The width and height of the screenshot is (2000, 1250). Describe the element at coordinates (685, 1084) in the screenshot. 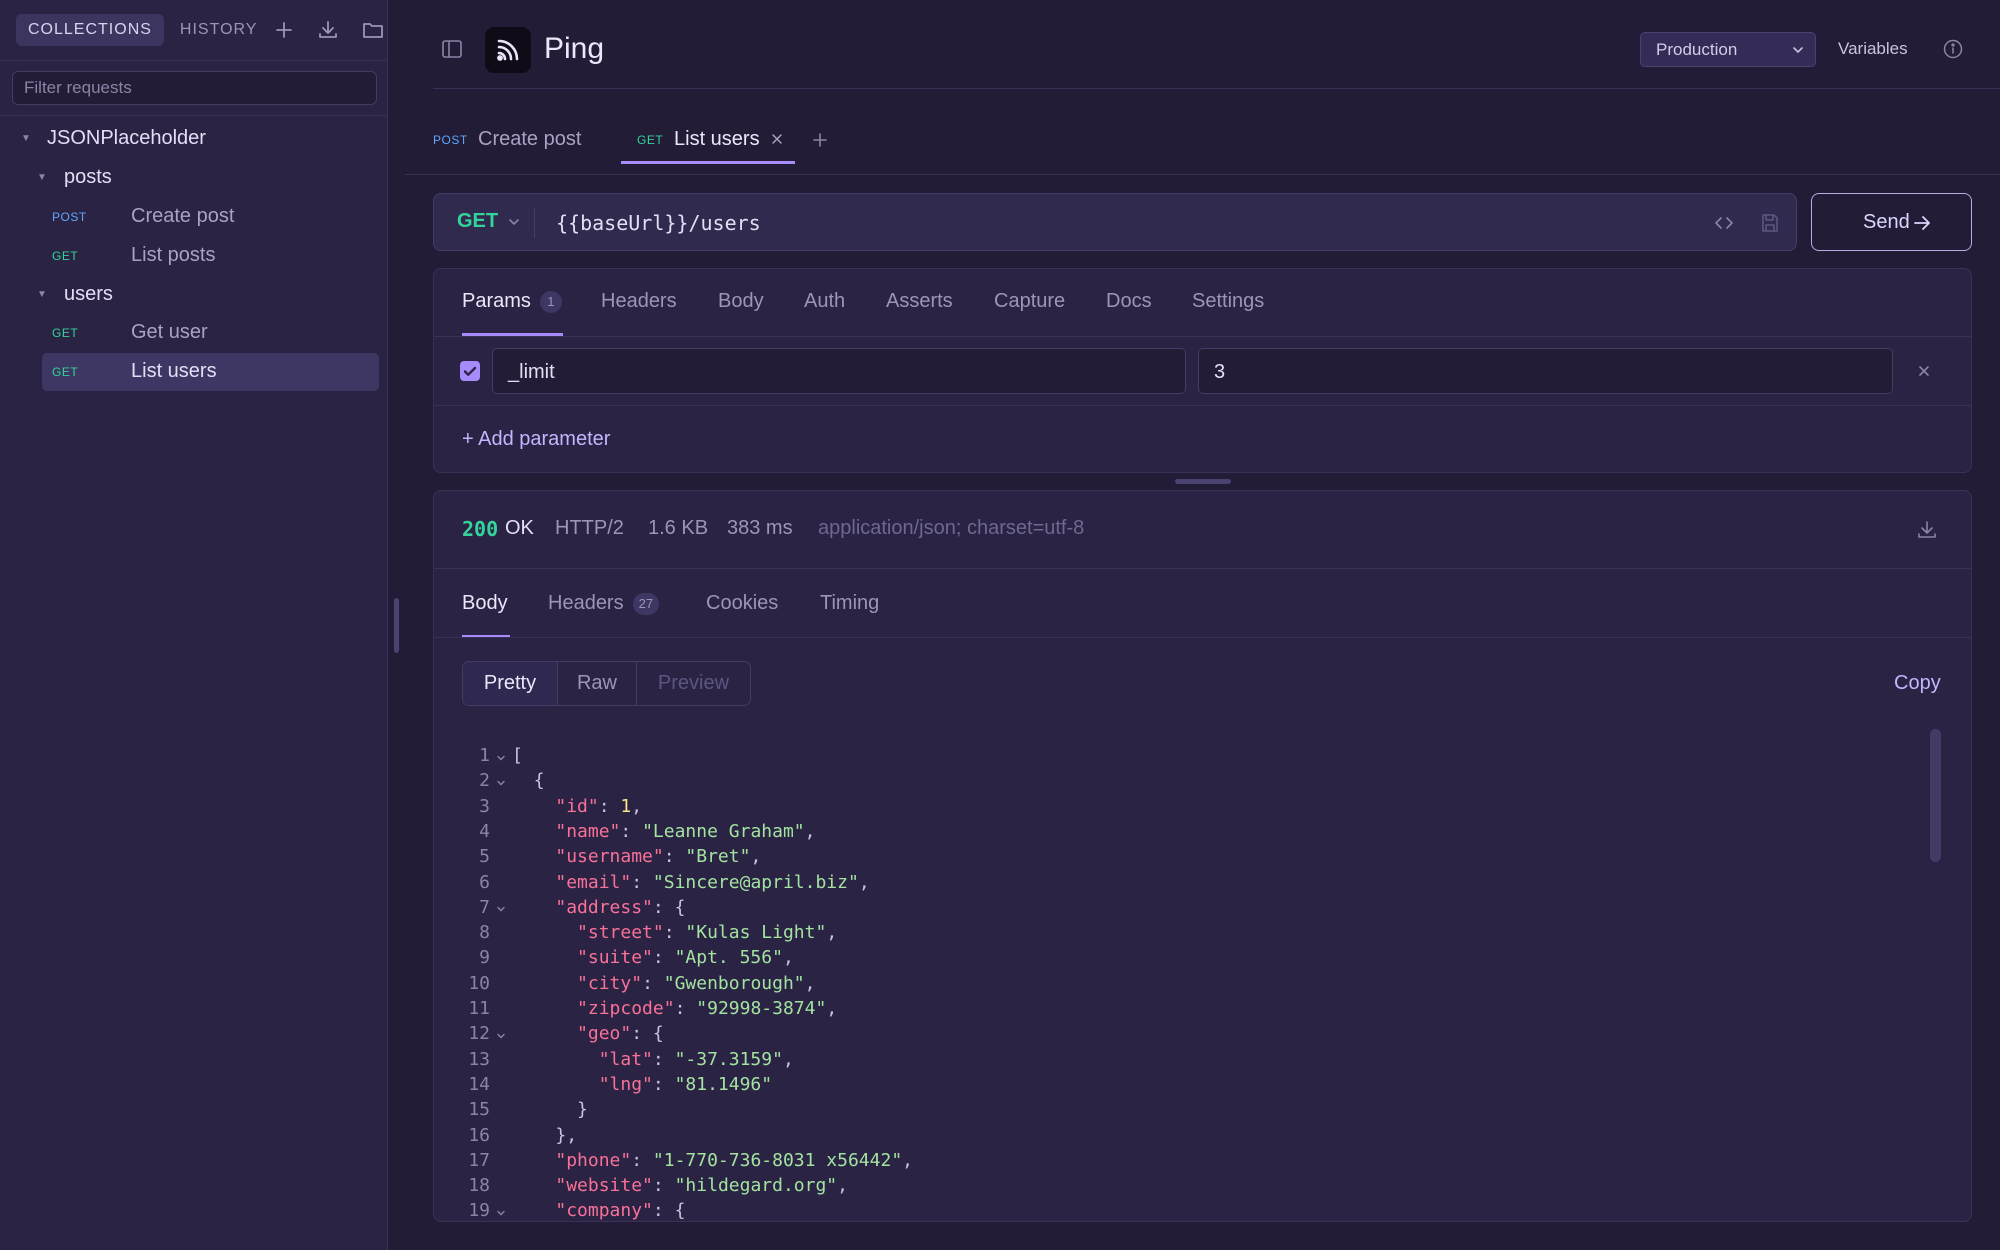

I see `code-text: "lng": "81.1496"` at that location.